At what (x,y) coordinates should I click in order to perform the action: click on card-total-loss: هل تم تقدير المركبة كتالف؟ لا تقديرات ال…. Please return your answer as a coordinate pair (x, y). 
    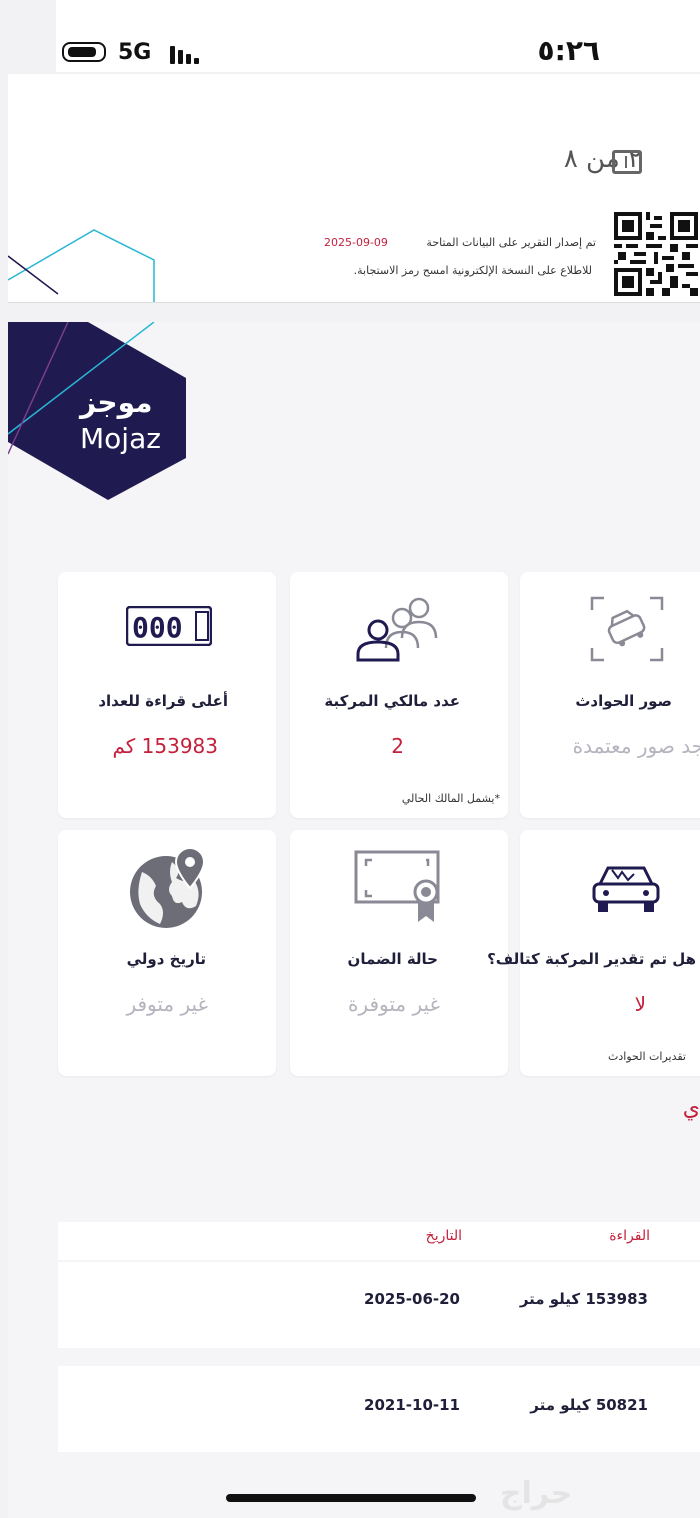
    Looking at the image, I should click on (593, 953).